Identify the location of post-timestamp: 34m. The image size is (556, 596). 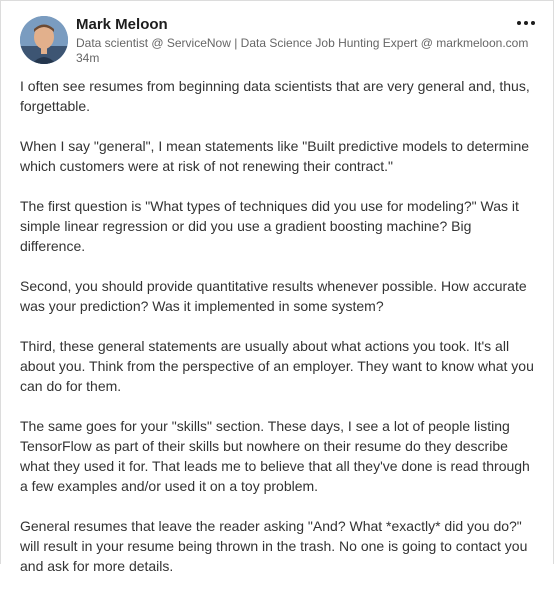
(88, 58).